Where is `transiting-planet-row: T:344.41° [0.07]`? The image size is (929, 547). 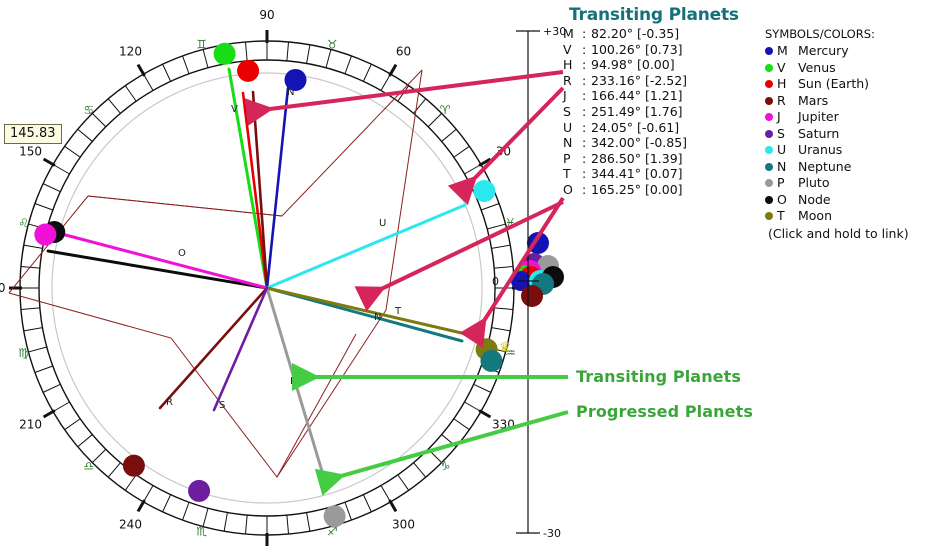 transiting-planet-row: T:344.41° [0.07] is located at coordinates (643, 174).